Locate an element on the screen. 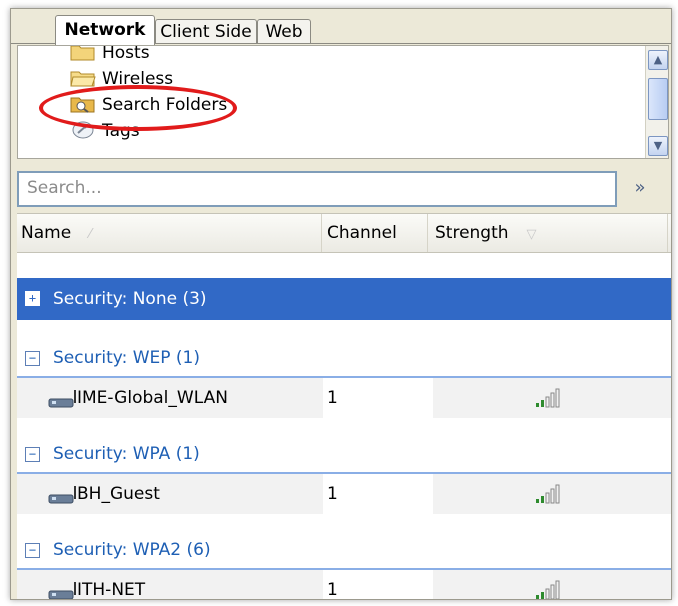  tree-item-hosts: Hosts is located at coordinates (110, 55).